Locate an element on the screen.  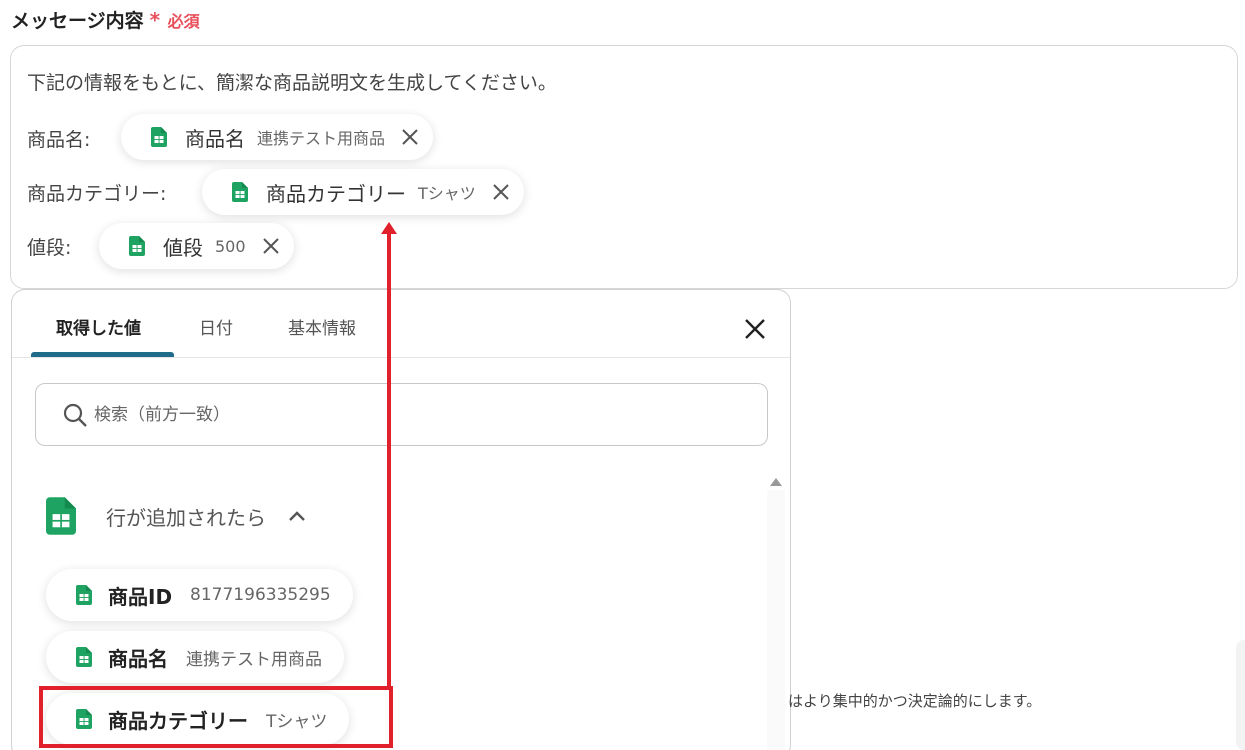
row-label-price: 値段: is located at coordinates (49, 248).